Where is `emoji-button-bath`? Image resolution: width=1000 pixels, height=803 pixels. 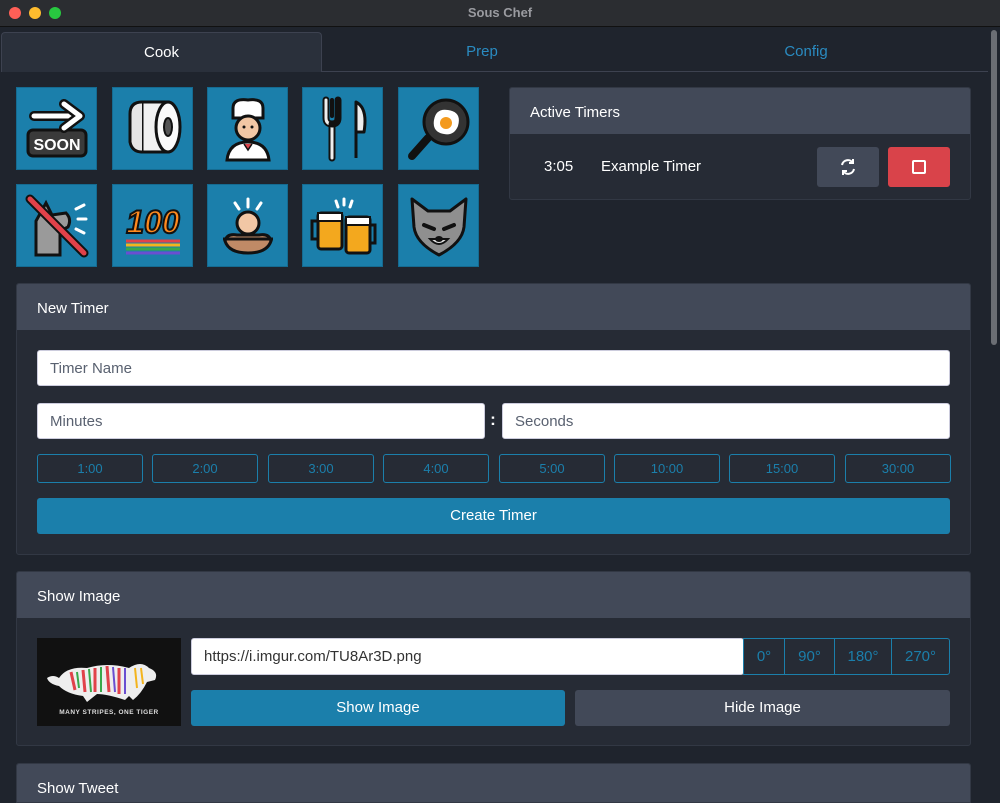
emoji-button-bath is located at coordinates (247, 225).